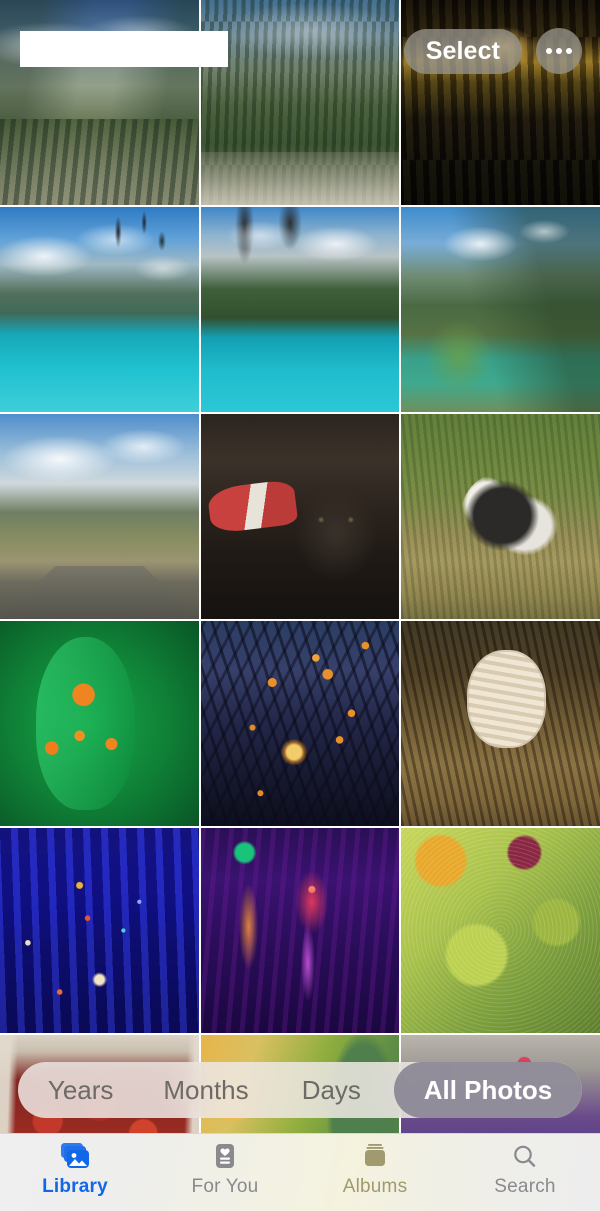 This screenshot has height=1211, width=600. Describe the element at coordinates (525, 1186) in the screenshot. I see `tab-search-label: Search` at that location.